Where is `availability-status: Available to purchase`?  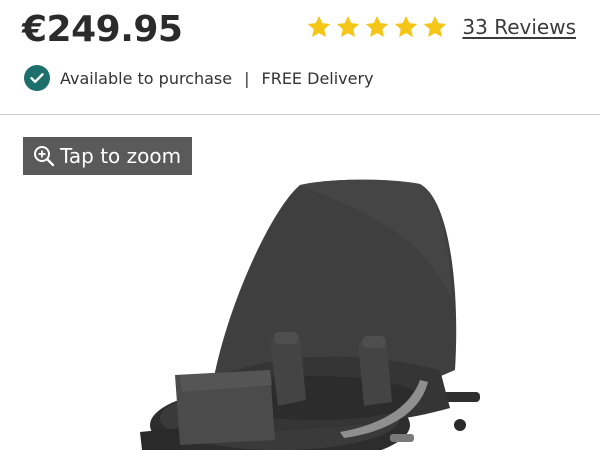
availability-status: Available to purchase is located at coordinates (146, 78).